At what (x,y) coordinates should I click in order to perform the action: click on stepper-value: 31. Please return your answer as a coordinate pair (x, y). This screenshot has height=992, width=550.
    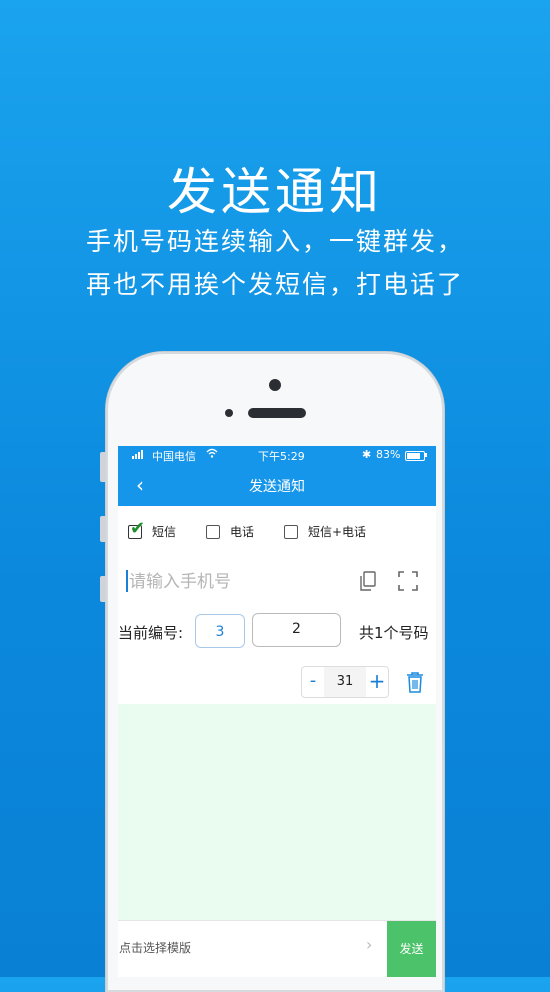
    Looking at the image, I should click on (345, 682).